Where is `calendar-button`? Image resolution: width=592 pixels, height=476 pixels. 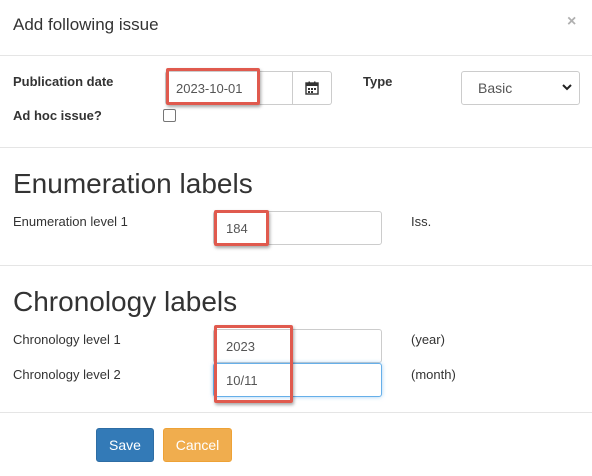 calendar-button is located at coordinates (312, 88).